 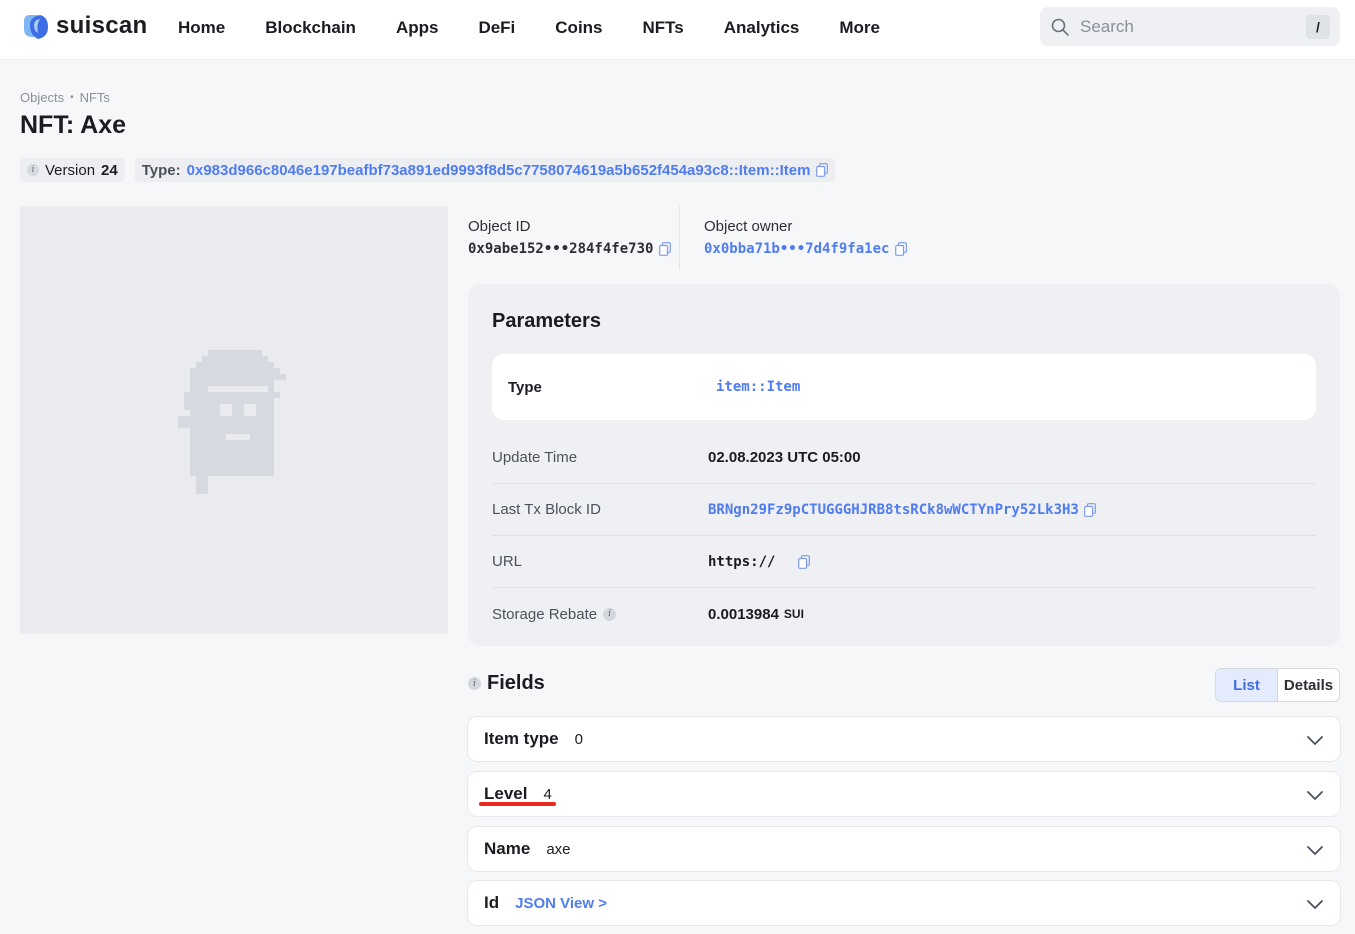 What do you see at coordinates (507, 561) in the screenshot?
I see `param-key: URL` at bounding box center [507, 561].